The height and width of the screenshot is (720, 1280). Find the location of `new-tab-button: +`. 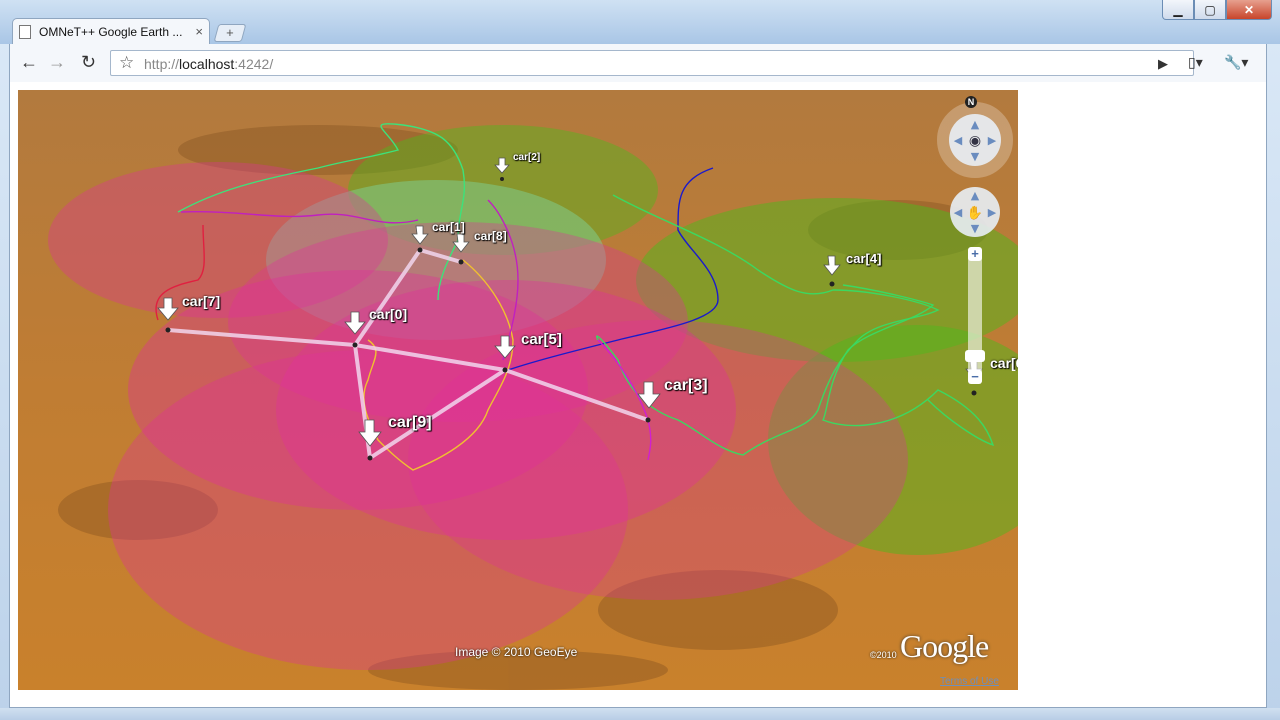

new-tab-button: + is located at coordinates (230, 33).